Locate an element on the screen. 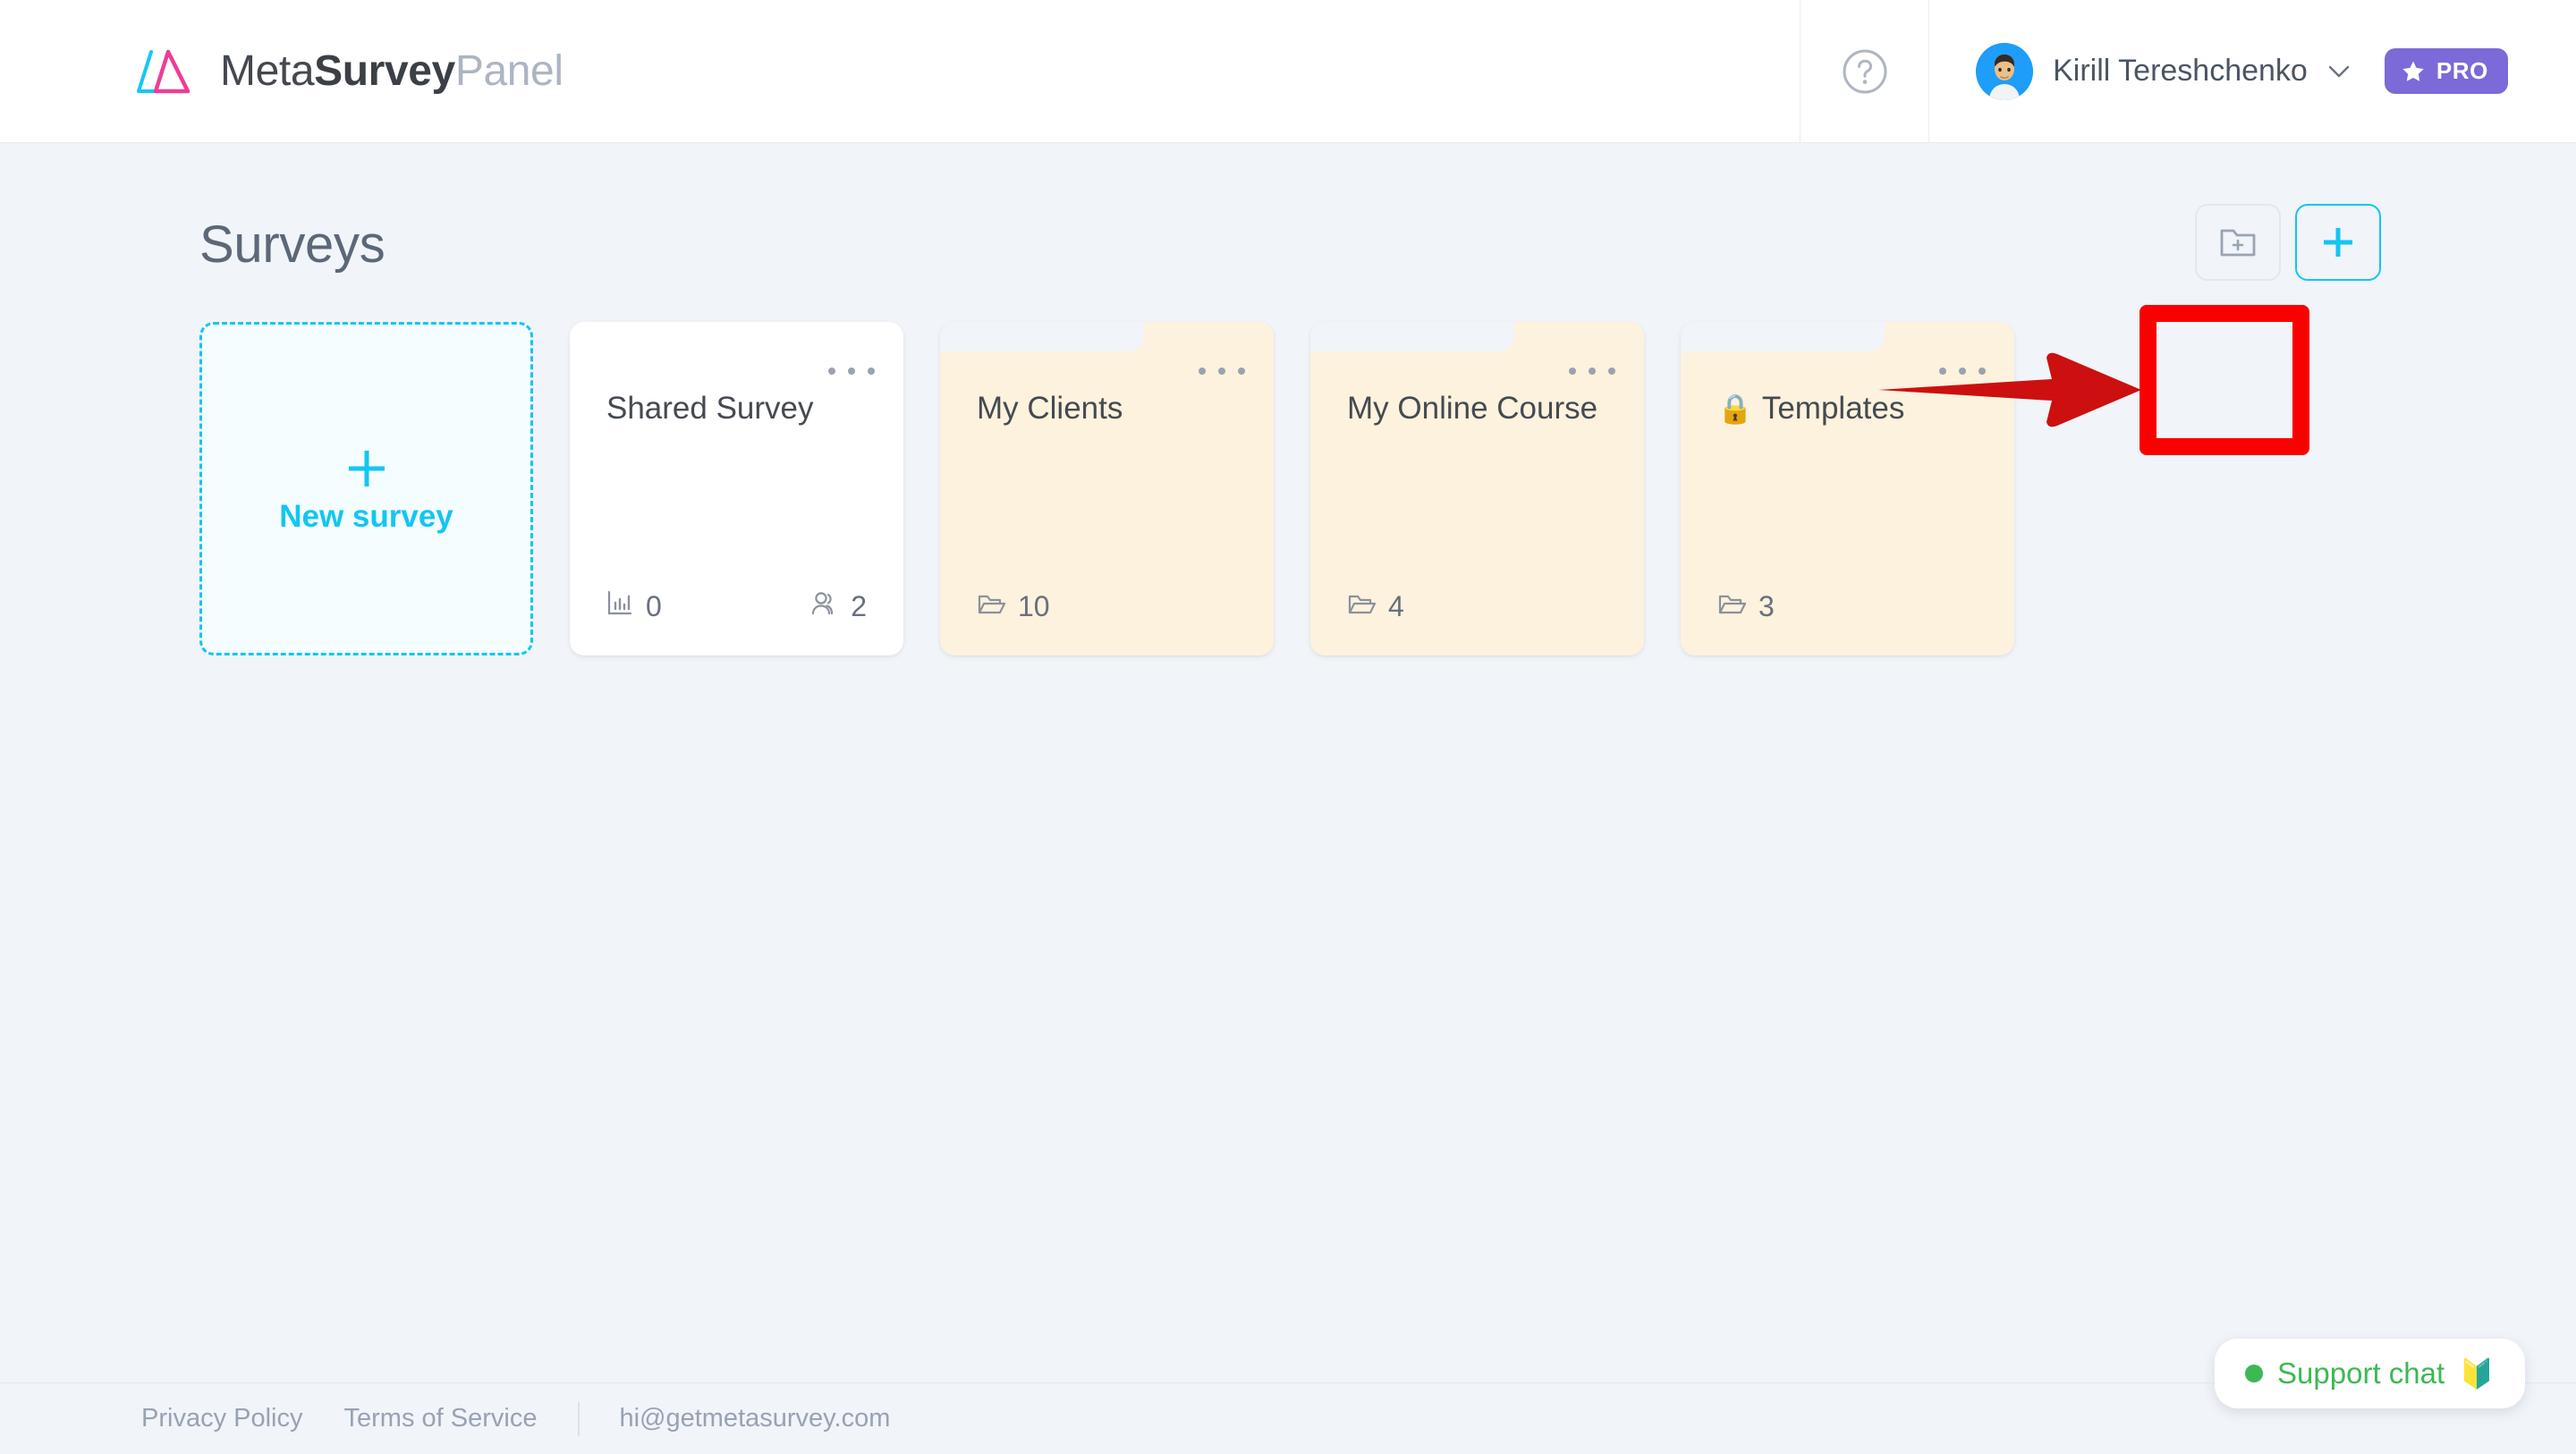  card-stat-members: 2 is located at coordinates (838, 606).